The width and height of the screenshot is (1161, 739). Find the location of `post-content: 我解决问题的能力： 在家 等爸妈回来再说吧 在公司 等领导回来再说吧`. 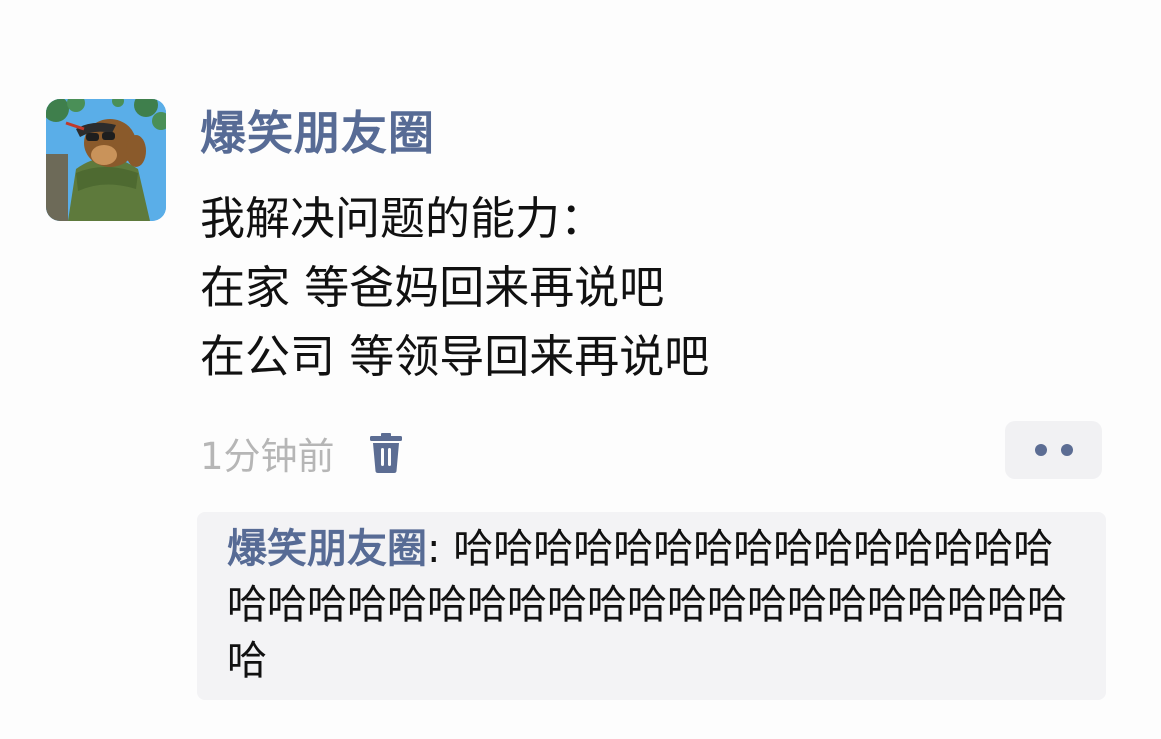

post-content: 我解决问题的能力： 在家 等爸妈回来再说吧 在公司 等领导回来再说吧 is located at coordinates (454, 287).